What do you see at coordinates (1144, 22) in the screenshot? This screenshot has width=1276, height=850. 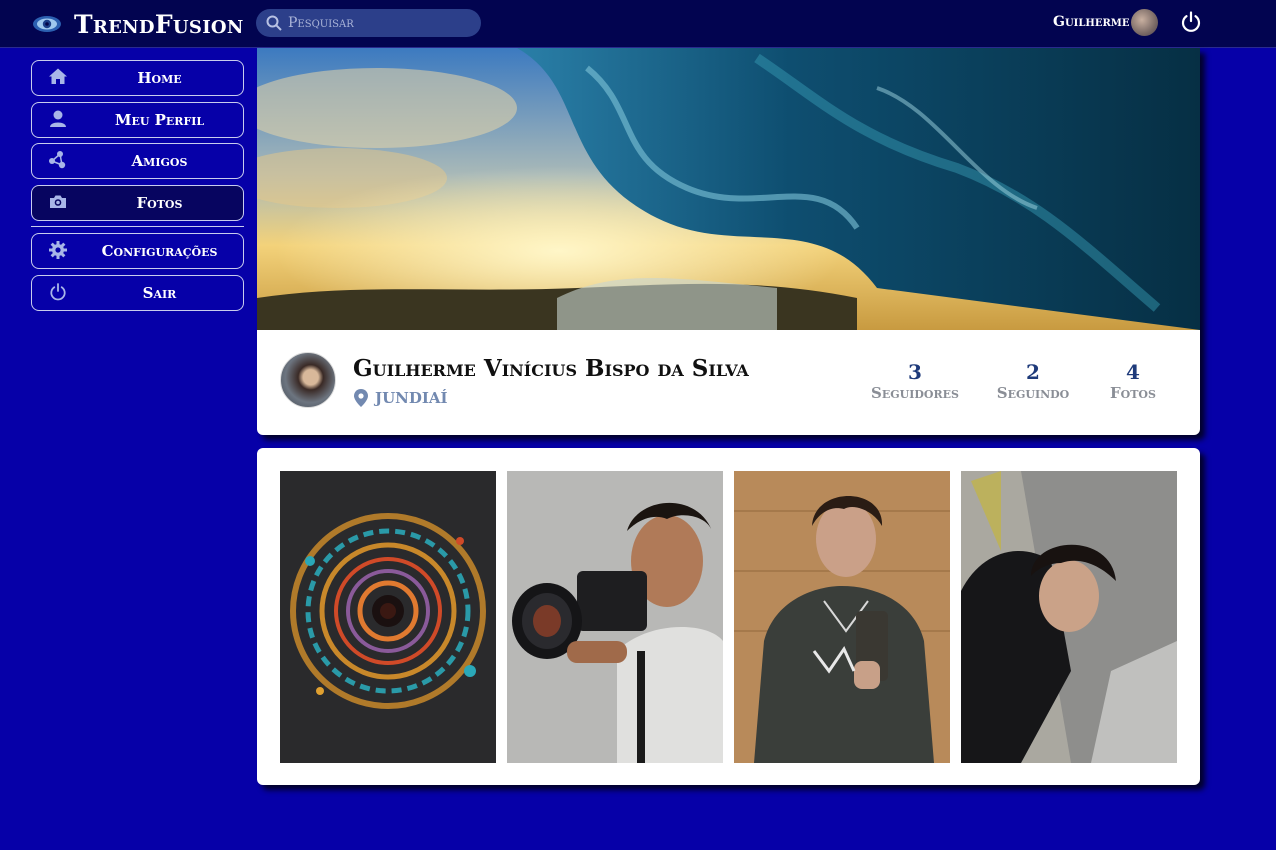 I see `header-avatar` at bounding box center [1144, 22].